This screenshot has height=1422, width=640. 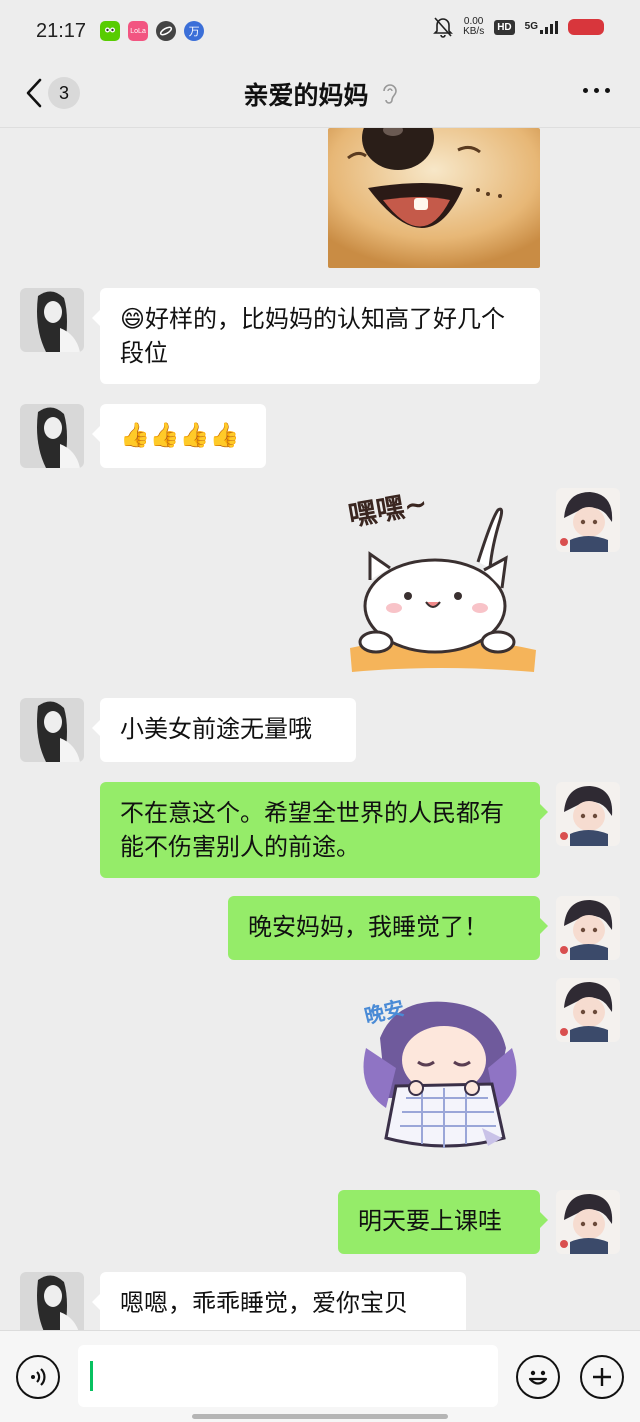 I want to click on home-indicator, so click(x=320, y=1416).